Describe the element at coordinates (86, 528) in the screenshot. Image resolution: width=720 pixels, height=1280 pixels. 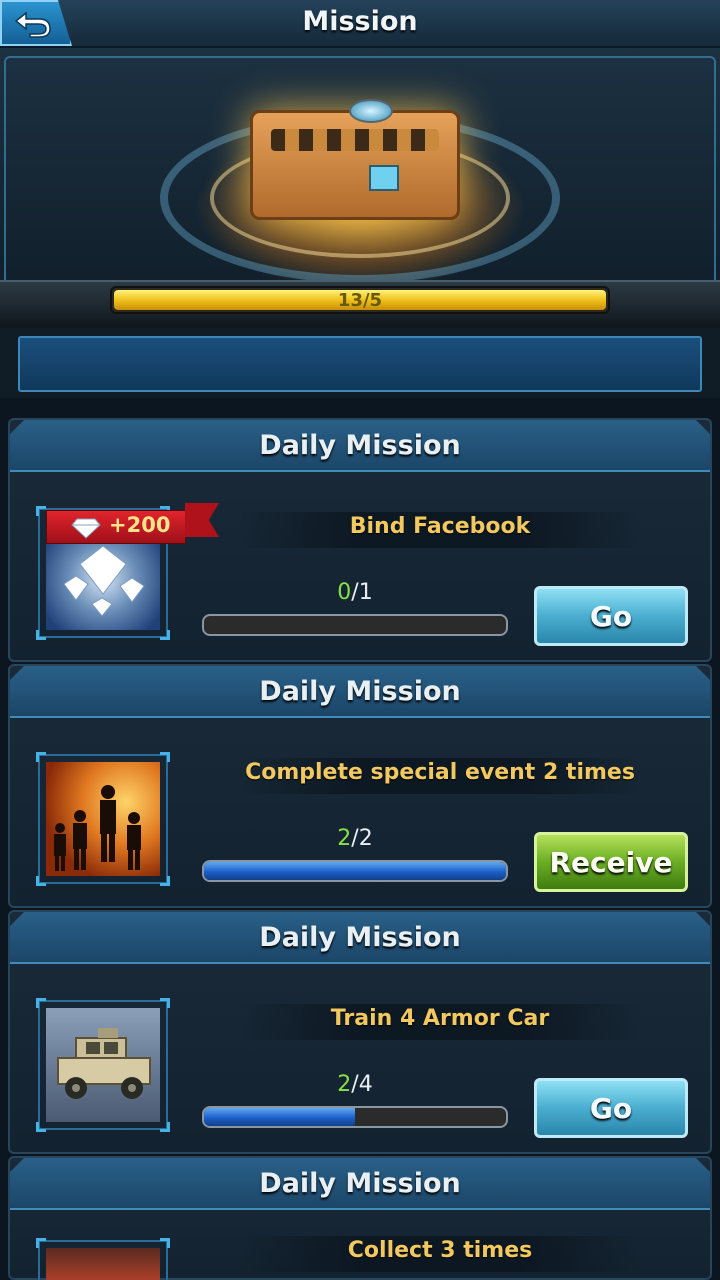
I see `diamond-icon` at that location.